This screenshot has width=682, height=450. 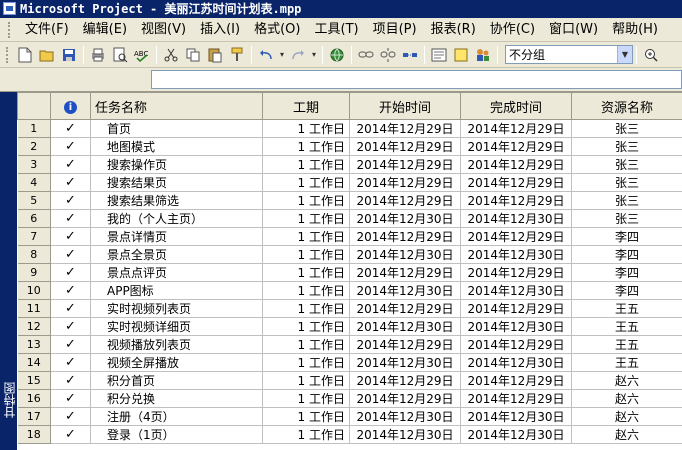 I want to click on open-folder-icon, so click(x=47, y=55).